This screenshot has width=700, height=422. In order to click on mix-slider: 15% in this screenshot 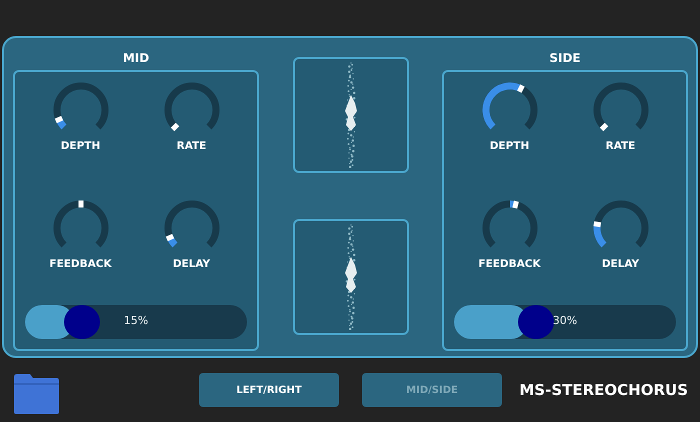, I will do `click(136, 322)`.